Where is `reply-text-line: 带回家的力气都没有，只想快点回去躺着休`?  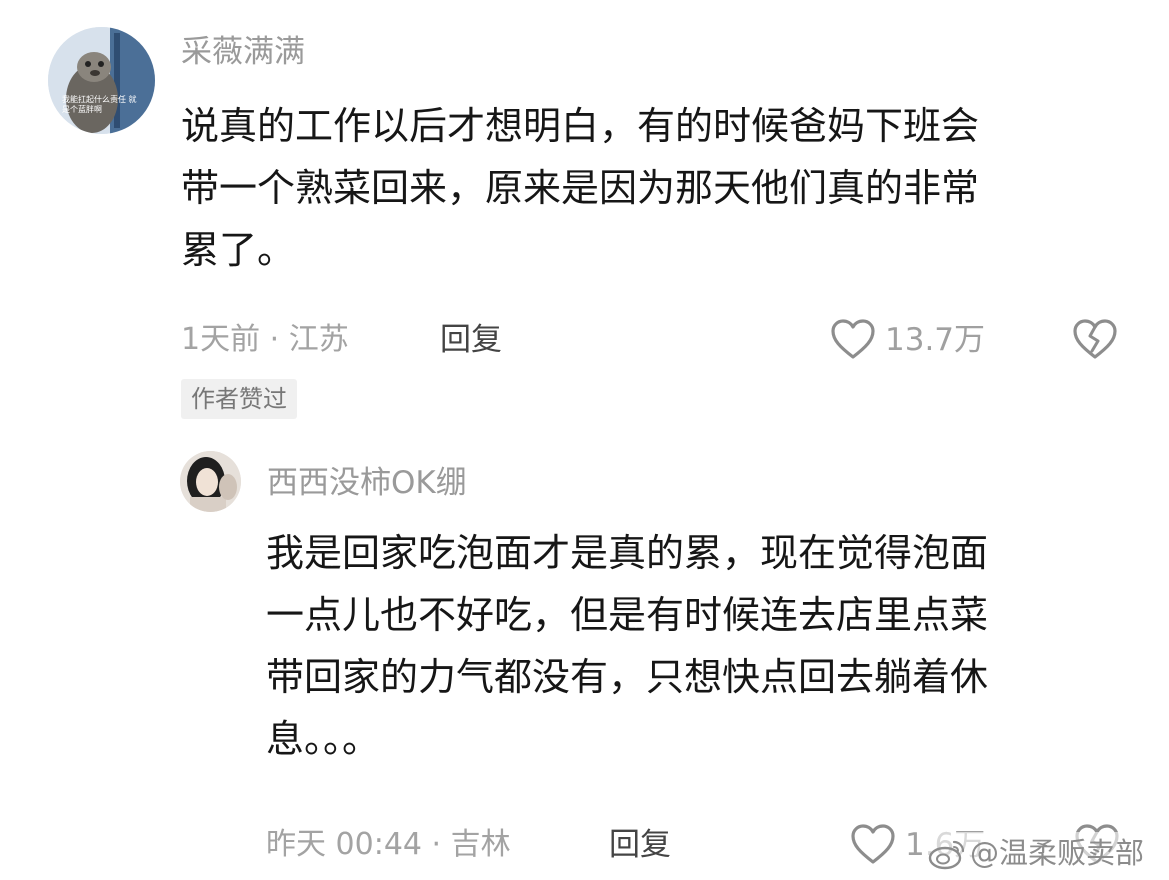
reply-text-line: 带回家的力气都没有，只想快点回去躺着休 is located at coordinates (627, 677).